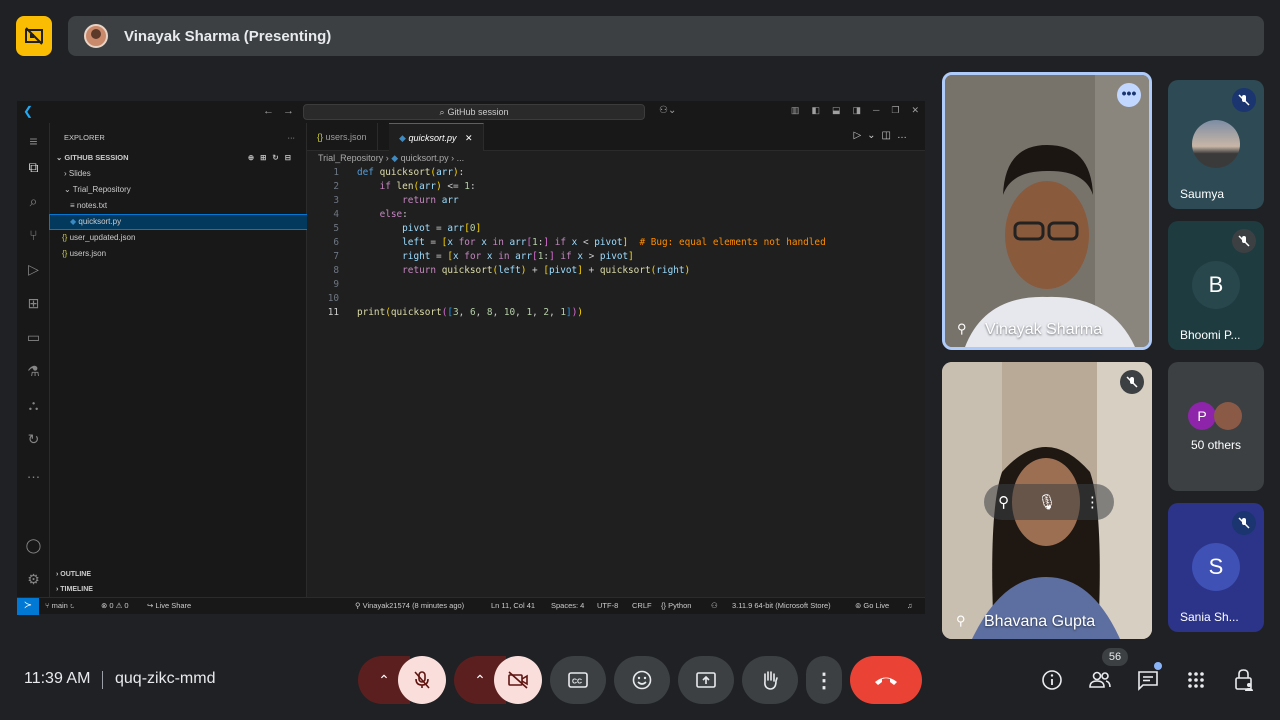 The height and width of the screenshot is (720, 1280). What do you see at coordinates (781, 605) in the screenshot?
I see `python-interpreter: 3.11.9 64-bit (Microsoft Store)` at bounding box center [781, 605].